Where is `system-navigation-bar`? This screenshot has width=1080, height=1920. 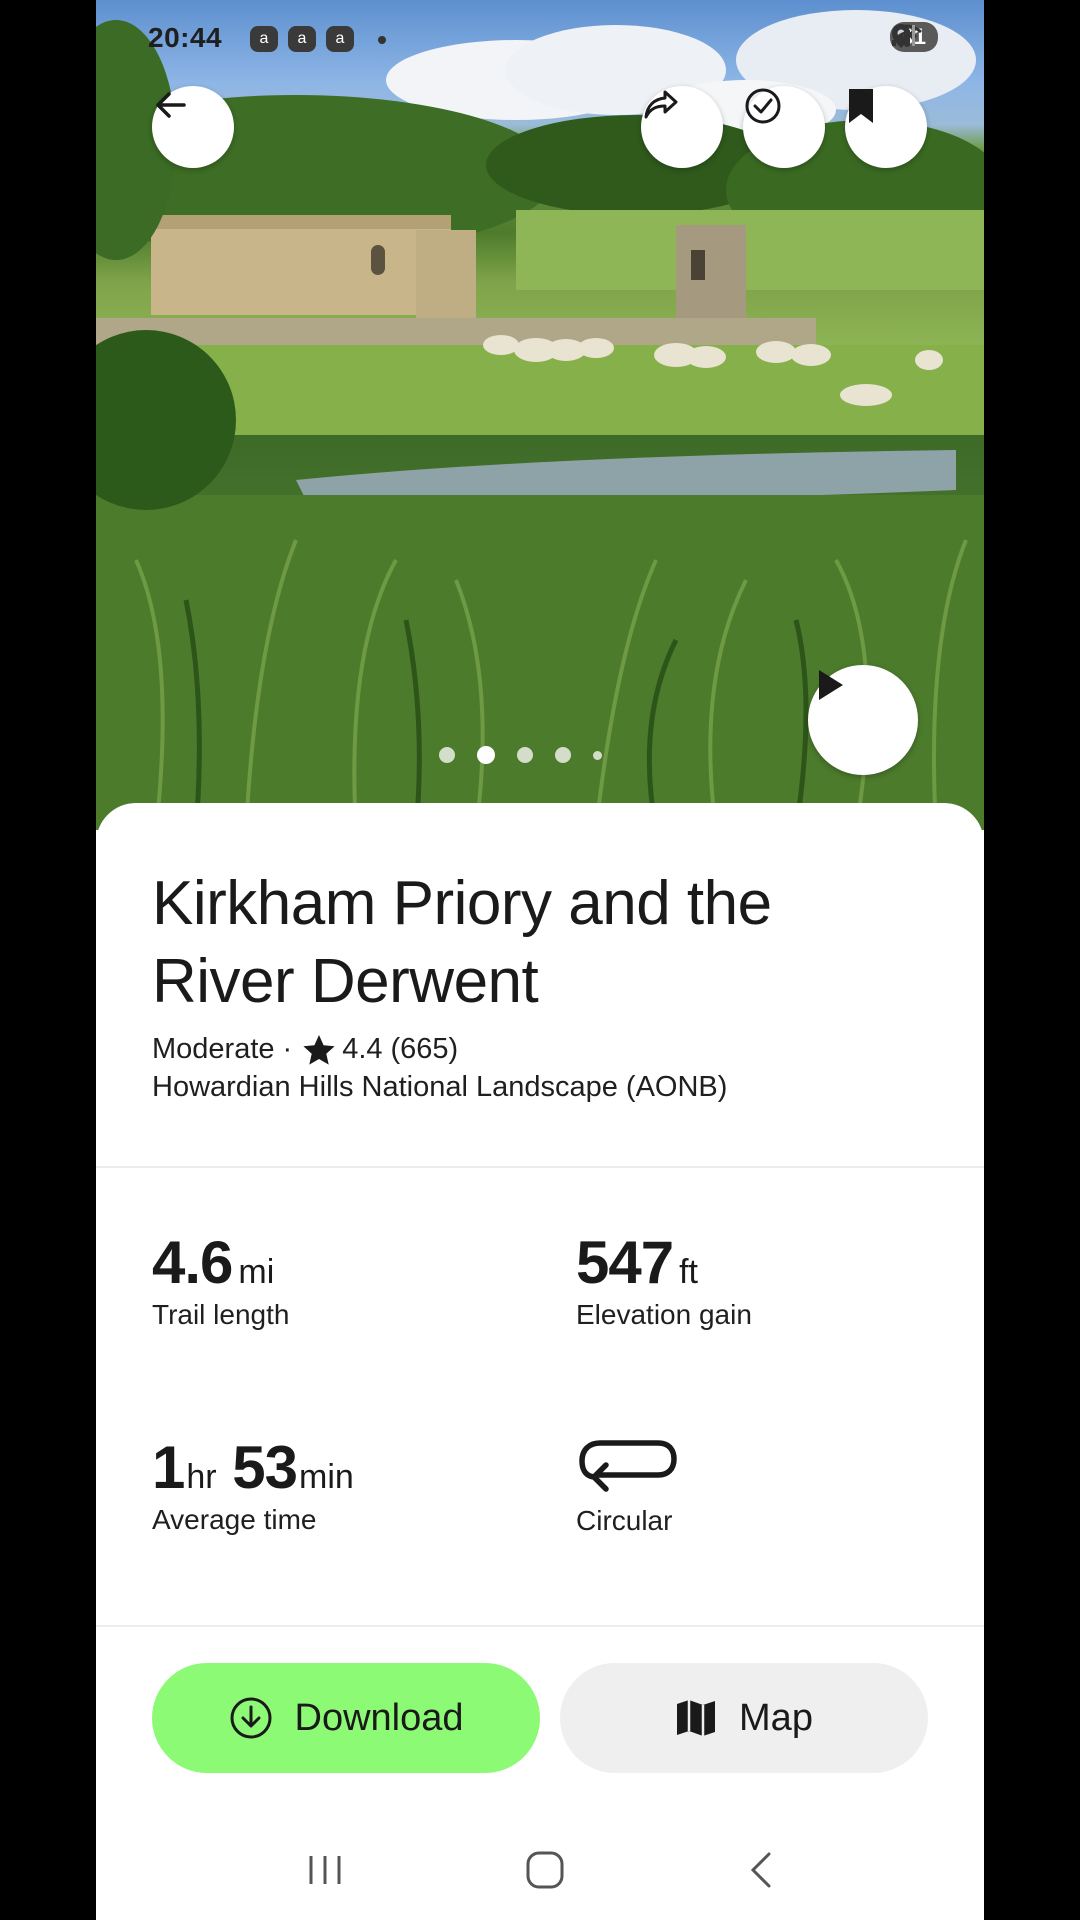 system-navigation-bar is located at coordinates (540, 1870).